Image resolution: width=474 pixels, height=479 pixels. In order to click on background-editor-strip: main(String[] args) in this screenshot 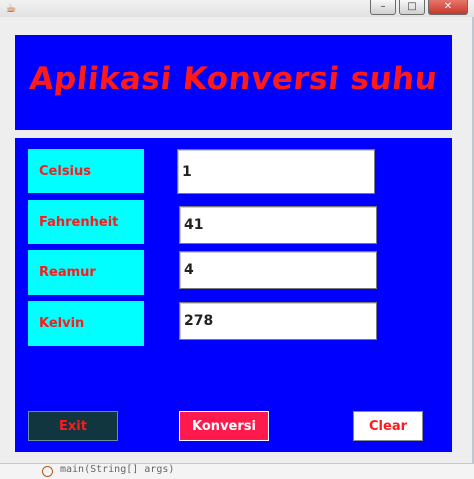, I will do `click(237, 471)`.